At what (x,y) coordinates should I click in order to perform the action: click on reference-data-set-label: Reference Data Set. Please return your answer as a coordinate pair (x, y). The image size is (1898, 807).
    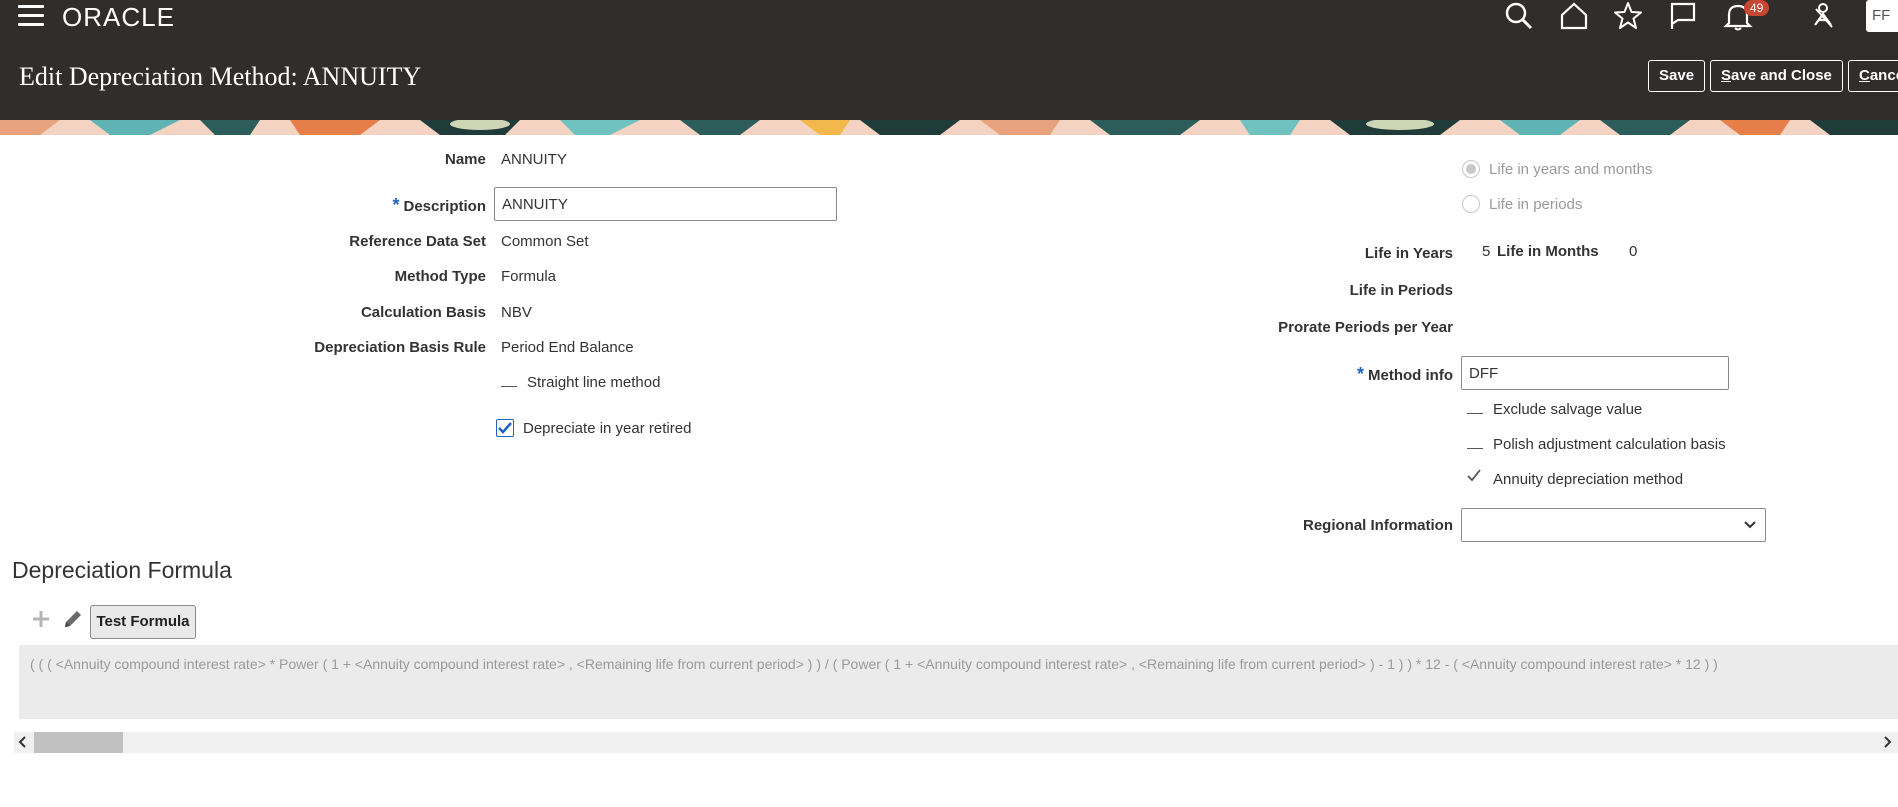
    Looking at the image, I should click on (417, 241).